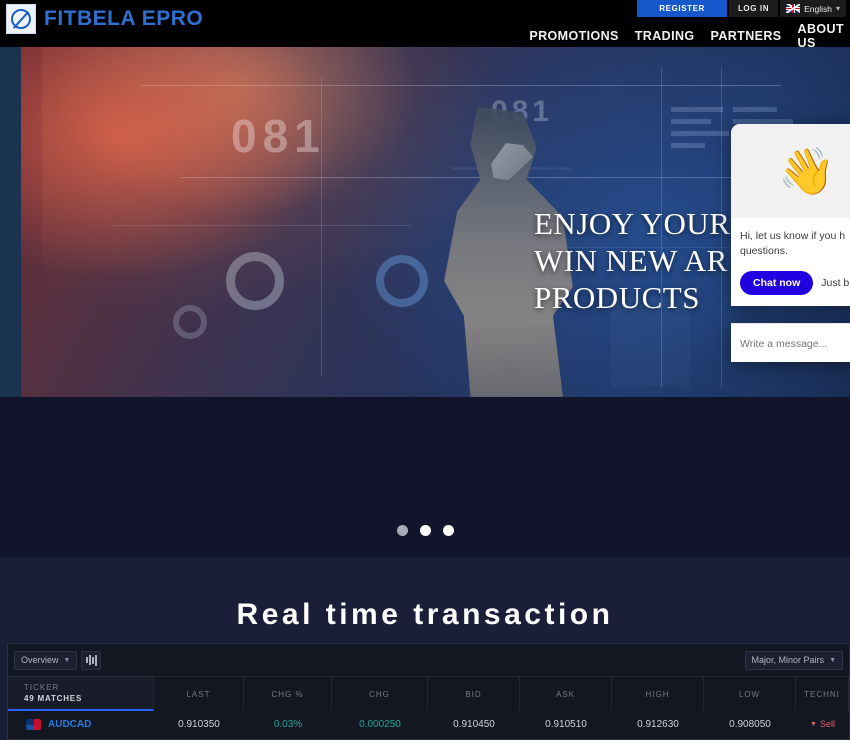  Describe the element at coordinates (566, 724) in the screenshot. I see `row-ask: 0.910510` at that location.